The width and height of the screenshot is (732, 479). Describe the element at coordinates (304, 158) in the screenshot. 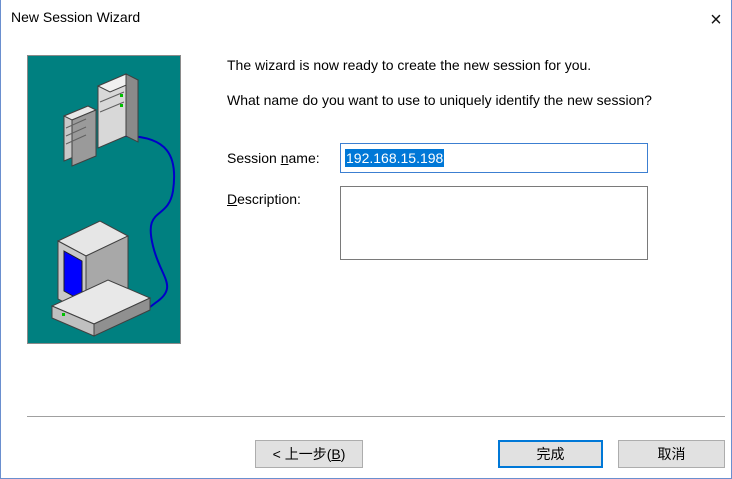

I see `session-name-label-part: ame:` at that location.